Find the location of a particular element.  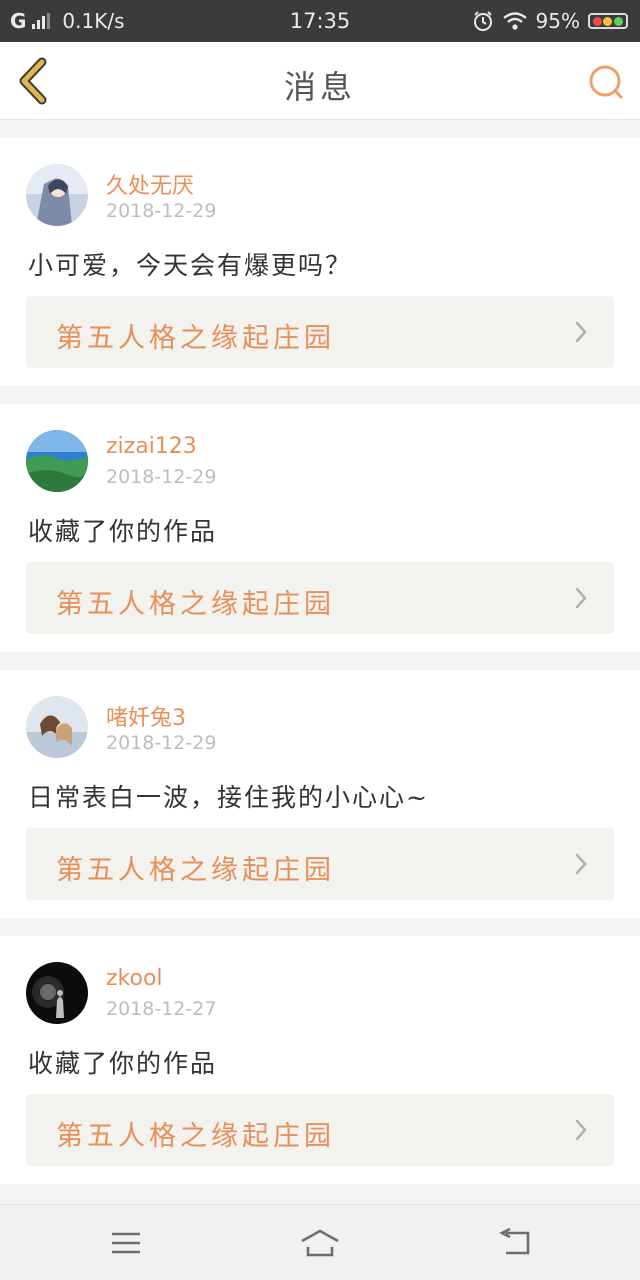

message-text: 小可爱，今天会有爆更吗？ is located at coordinates (190, 265).